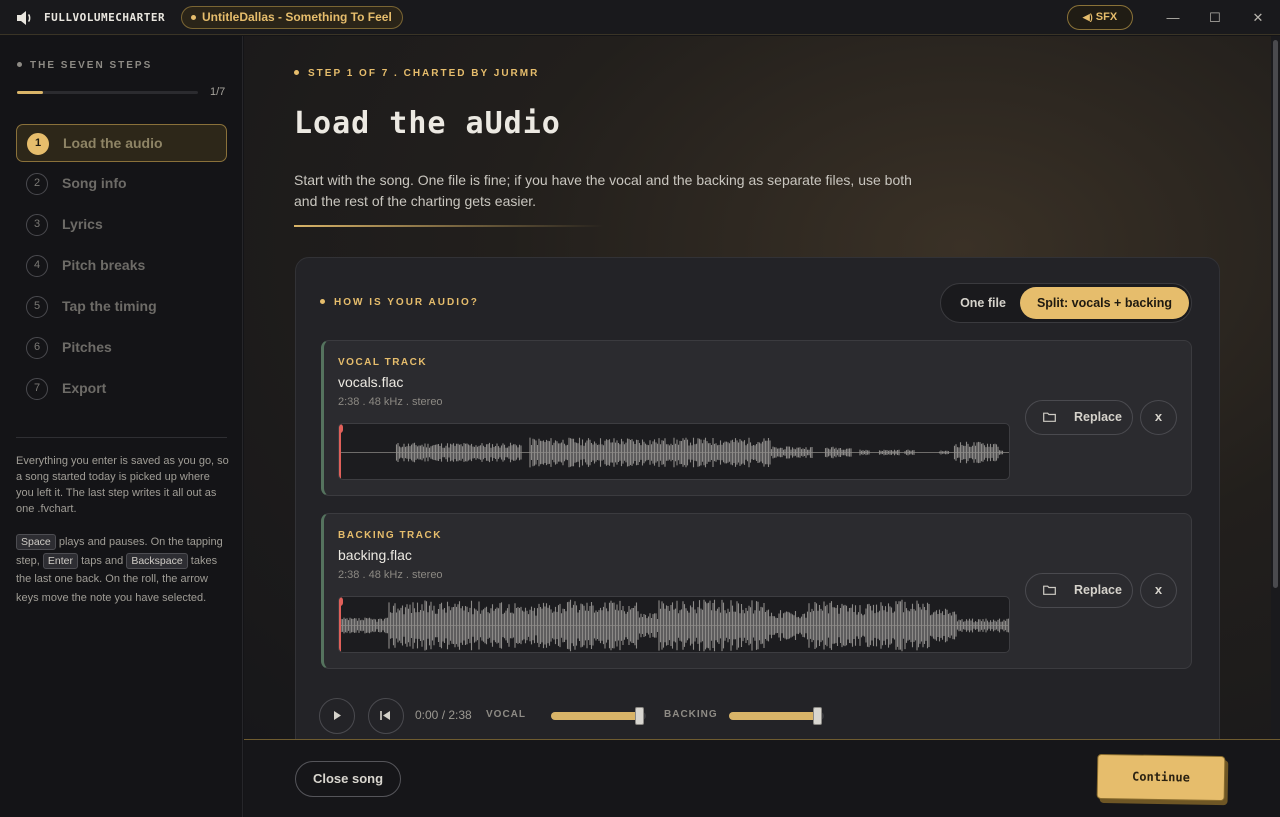 The width and height of the screenshot is (1280, 817). I want to click on remove-backing-button: x, so click(1158, 590).